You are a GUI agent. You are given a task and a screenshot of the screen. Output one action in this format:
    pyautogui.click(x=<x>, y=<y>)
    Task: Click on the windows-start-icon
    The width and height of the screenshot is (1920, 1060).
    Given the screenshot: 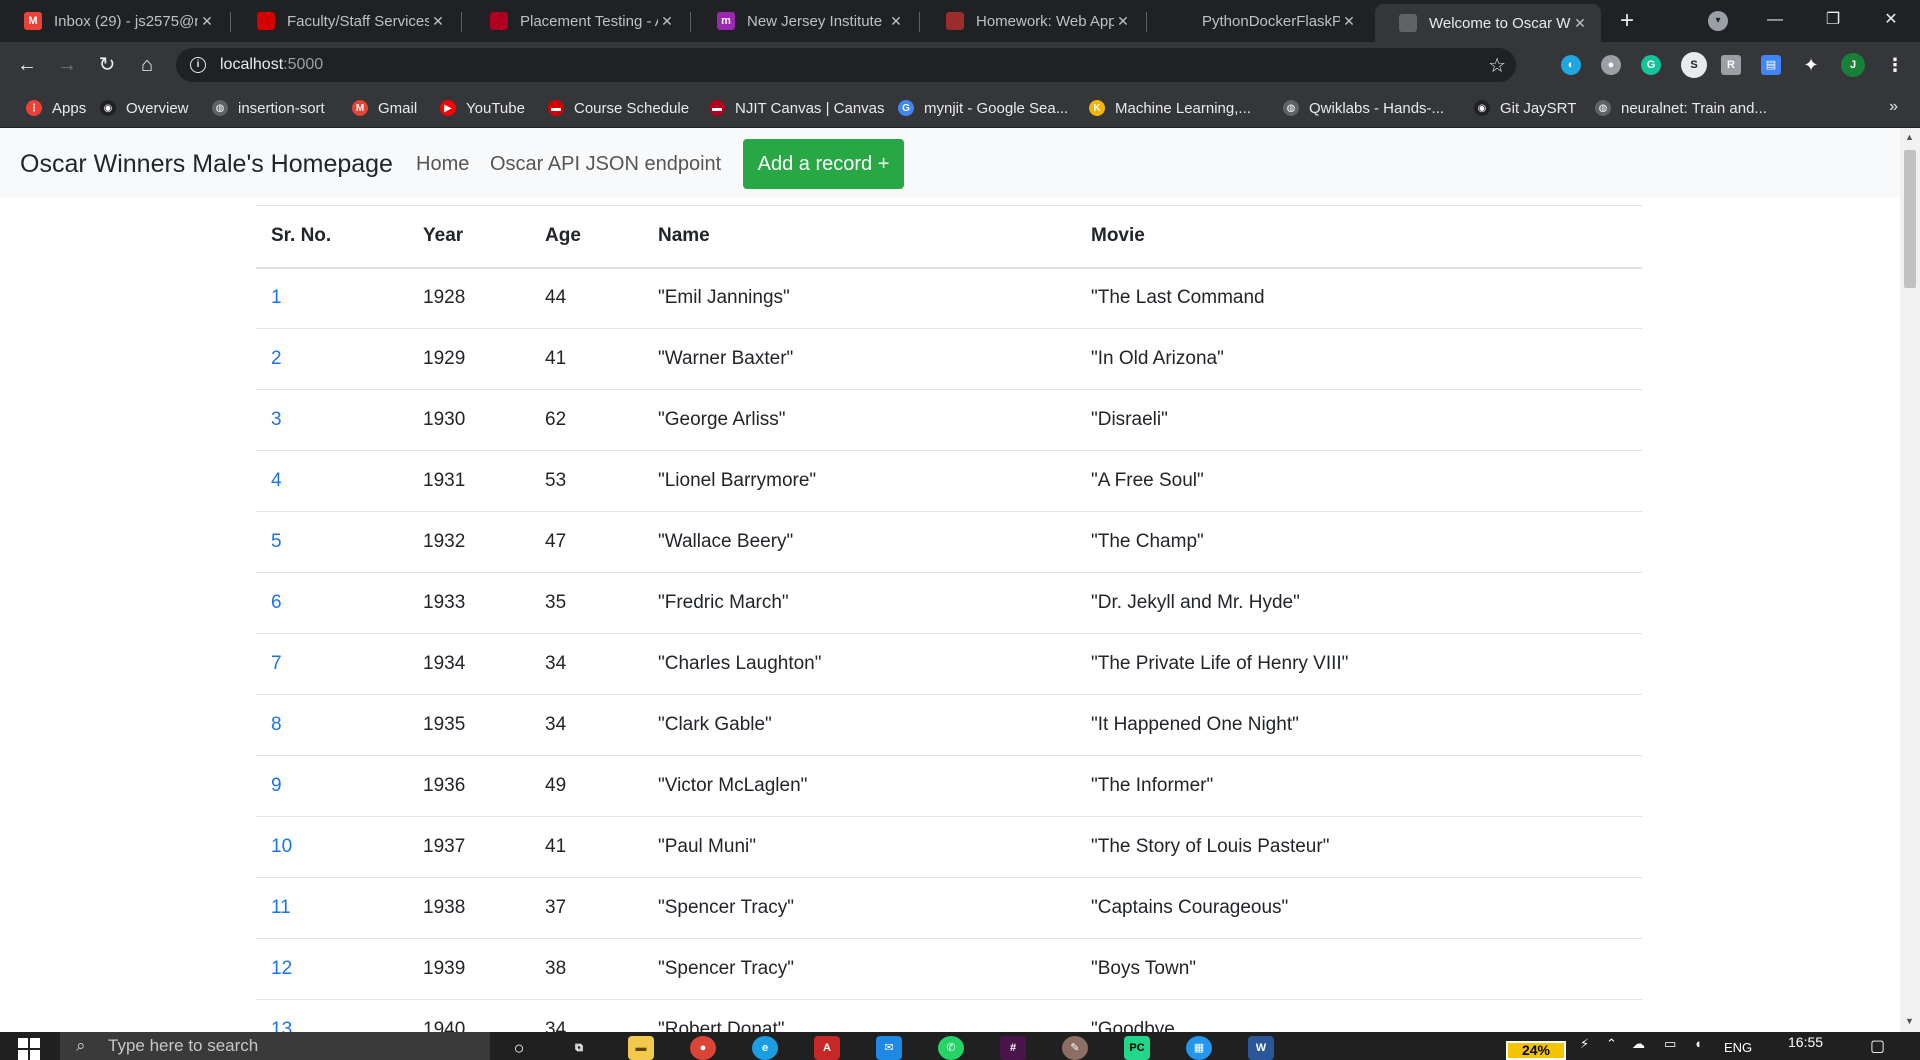 What is the action you would take?
    pyautogui.click(x=29, y=1049)
    